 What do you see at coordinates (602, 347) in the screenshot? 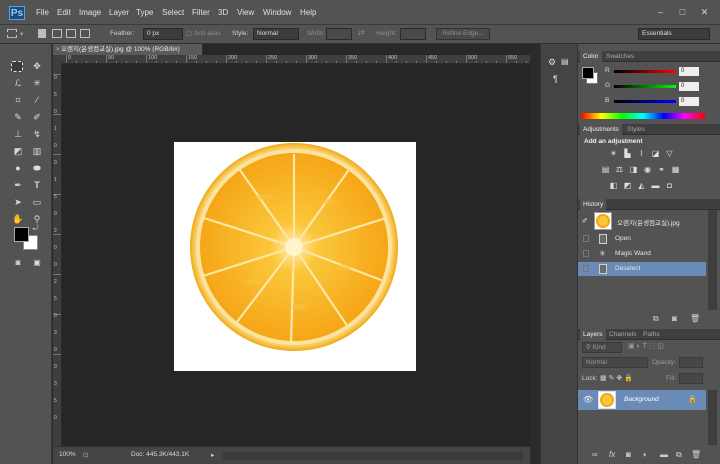
I see `layer-filter-kind: ⚲ Kind` at bounding box center [602, 347].